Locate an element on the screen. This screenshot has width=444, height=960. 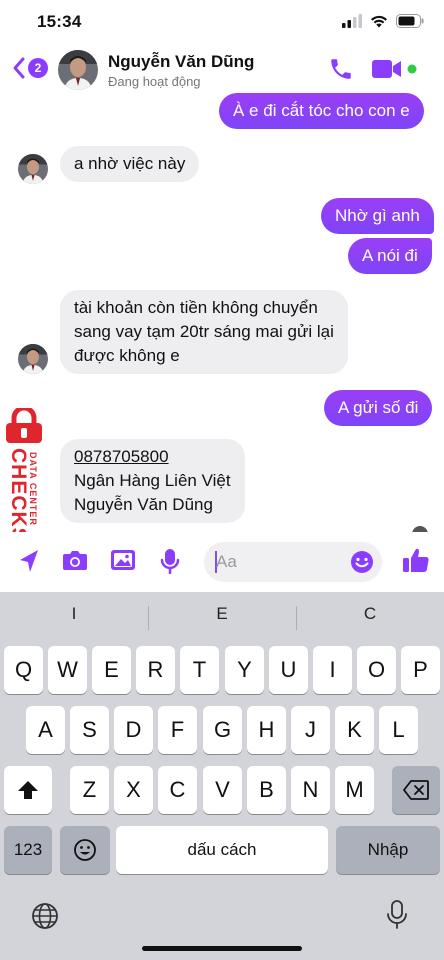
key-n: N is located at coordinates (310, 790).